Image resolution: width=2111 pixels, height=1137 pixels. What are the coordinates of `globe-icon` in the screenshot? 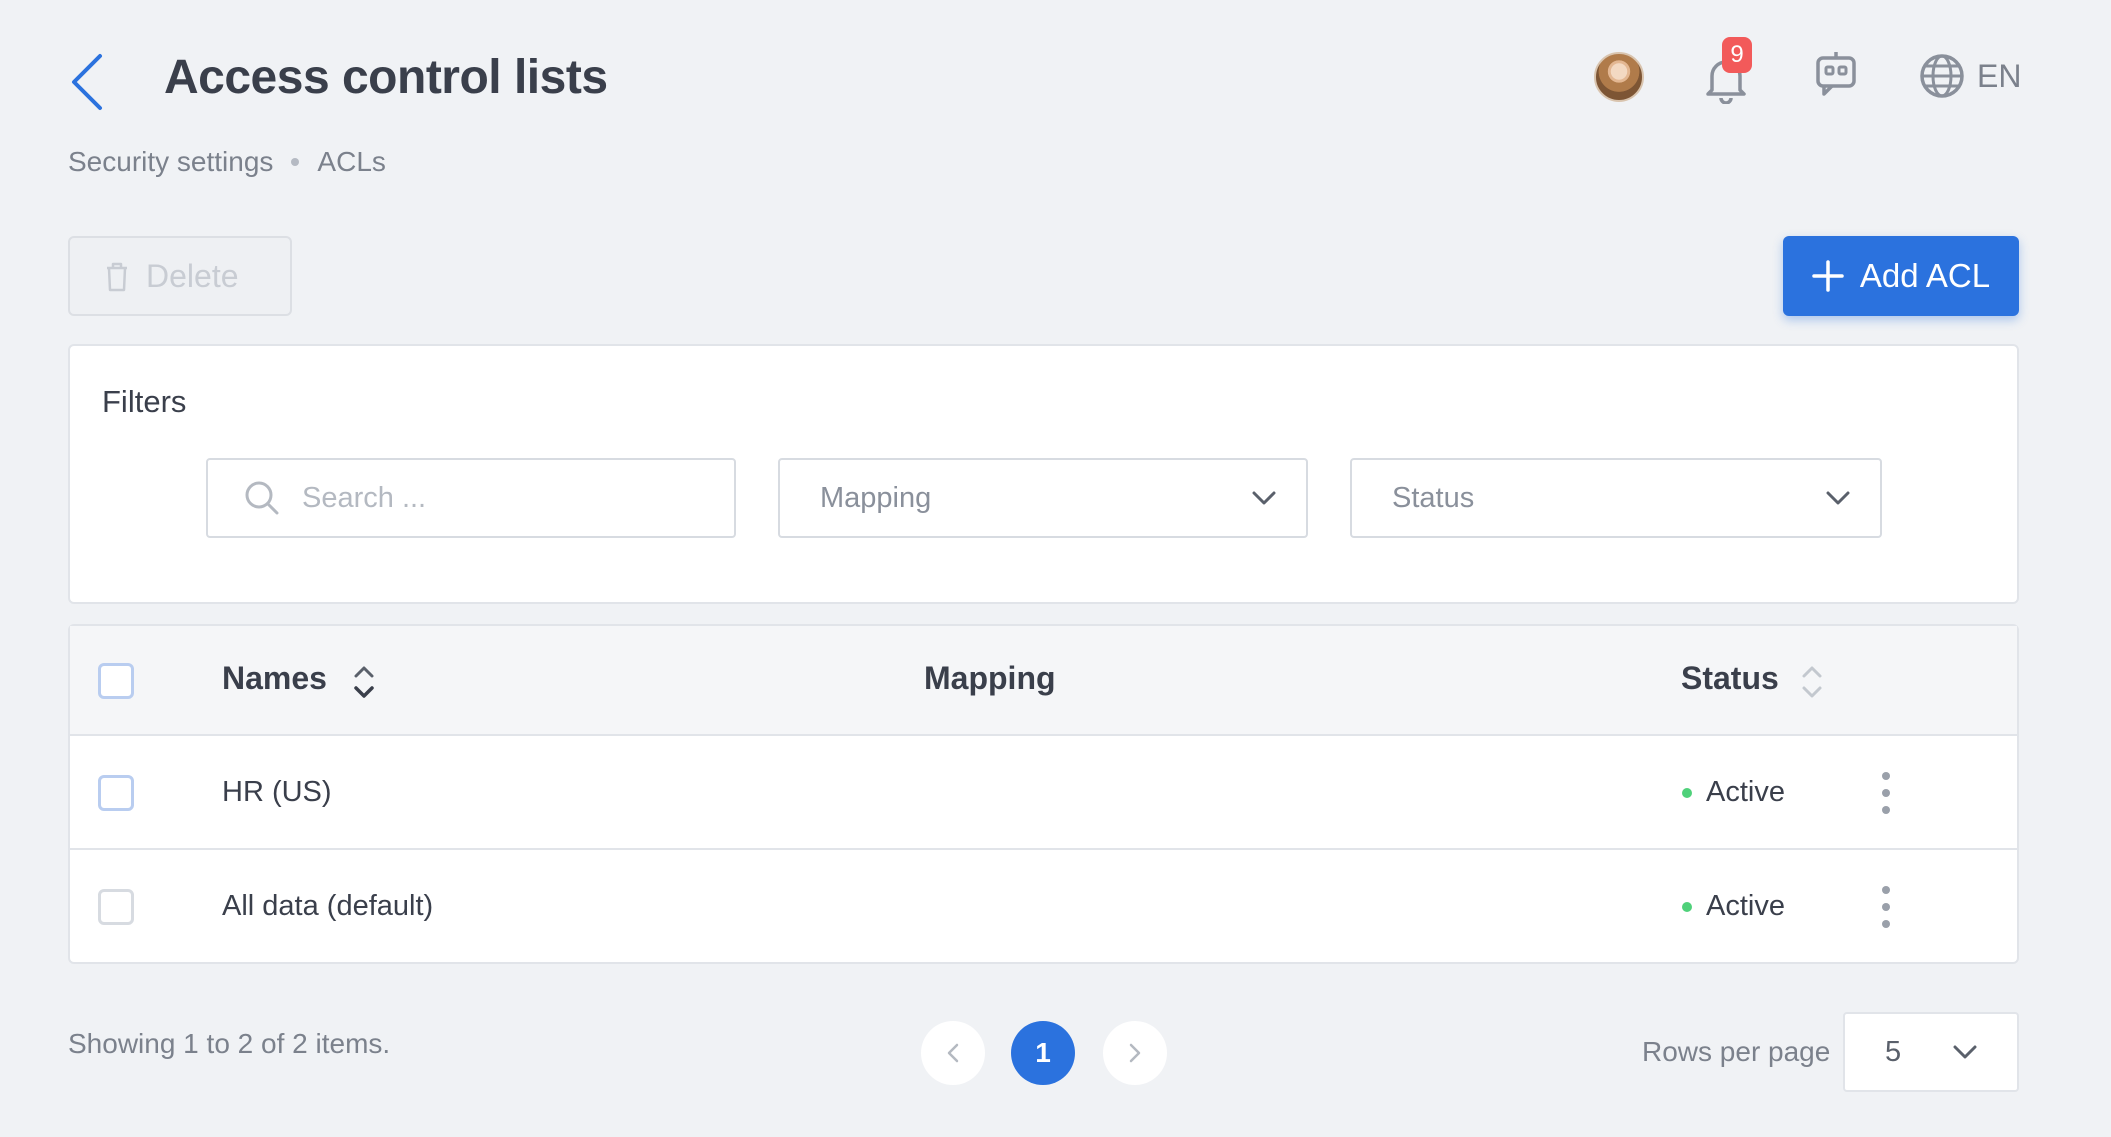 It's located at (1942, 76).